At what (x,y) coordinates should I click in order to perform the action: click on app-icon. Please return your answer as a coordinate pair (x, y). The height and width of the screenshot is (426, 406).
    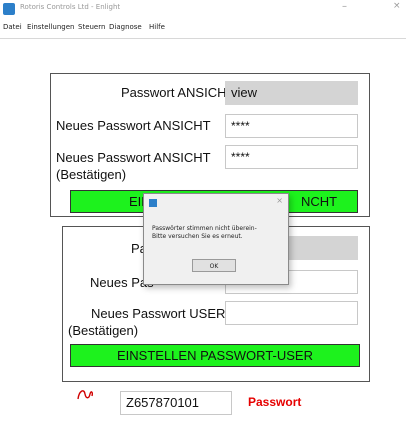
    Looking at the image, I should click on (9, 9).